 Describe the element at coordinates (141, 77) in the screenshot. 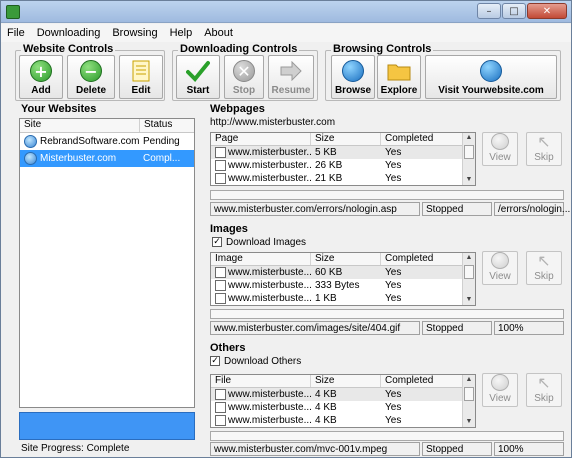

I see `edit-button: Edit` at that location.